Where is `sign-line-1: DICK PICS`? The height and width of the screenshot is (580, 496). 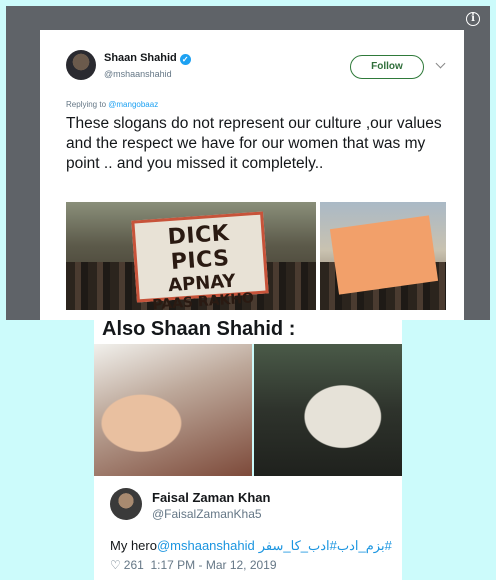 sign-line-1: DICK PICS is located at coordinates (198, 248).